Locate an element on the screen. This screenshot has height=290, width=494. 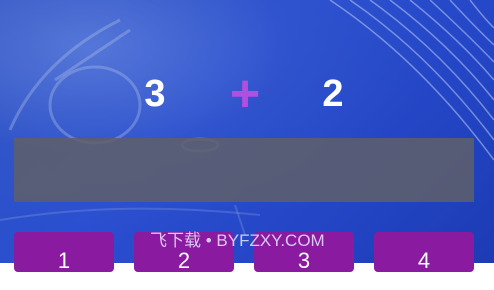
choice-button-4: 4 is located at coordinates (424, 252).